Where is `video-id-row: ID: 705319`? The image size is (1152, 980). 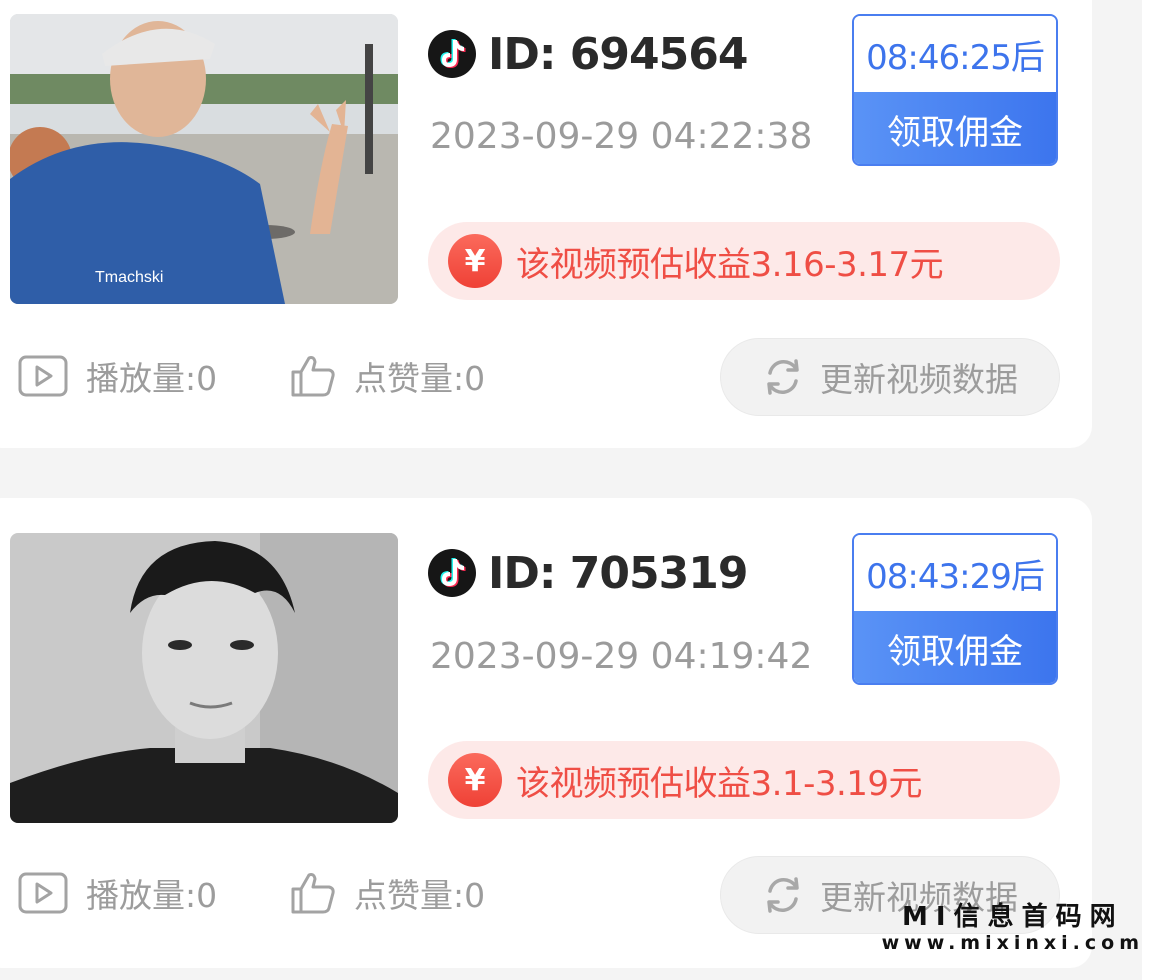 video-id-row: ID: 705319 is located at coordinates (588, 573).